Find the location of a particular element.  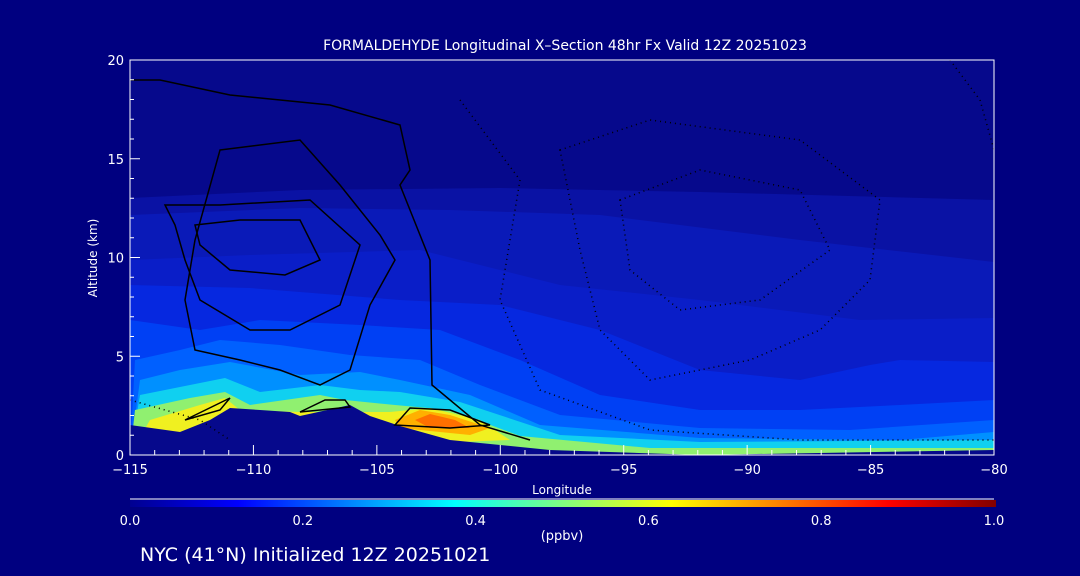

x-tick-label: −115 is located at coordinates (130, 470).